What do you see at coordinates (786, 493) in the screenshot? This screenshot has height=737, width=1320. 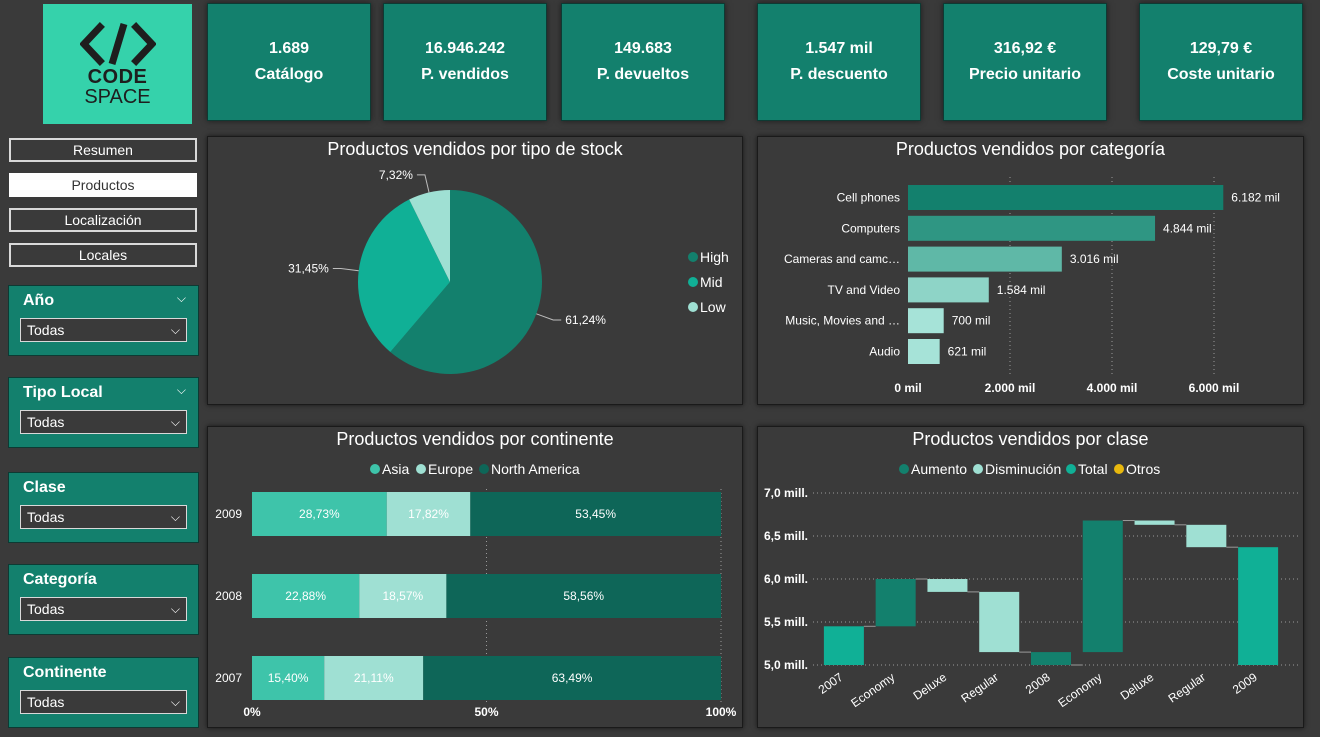 I see `y-tick-label: 7,0 mill.` at bounding box center [786, 493].